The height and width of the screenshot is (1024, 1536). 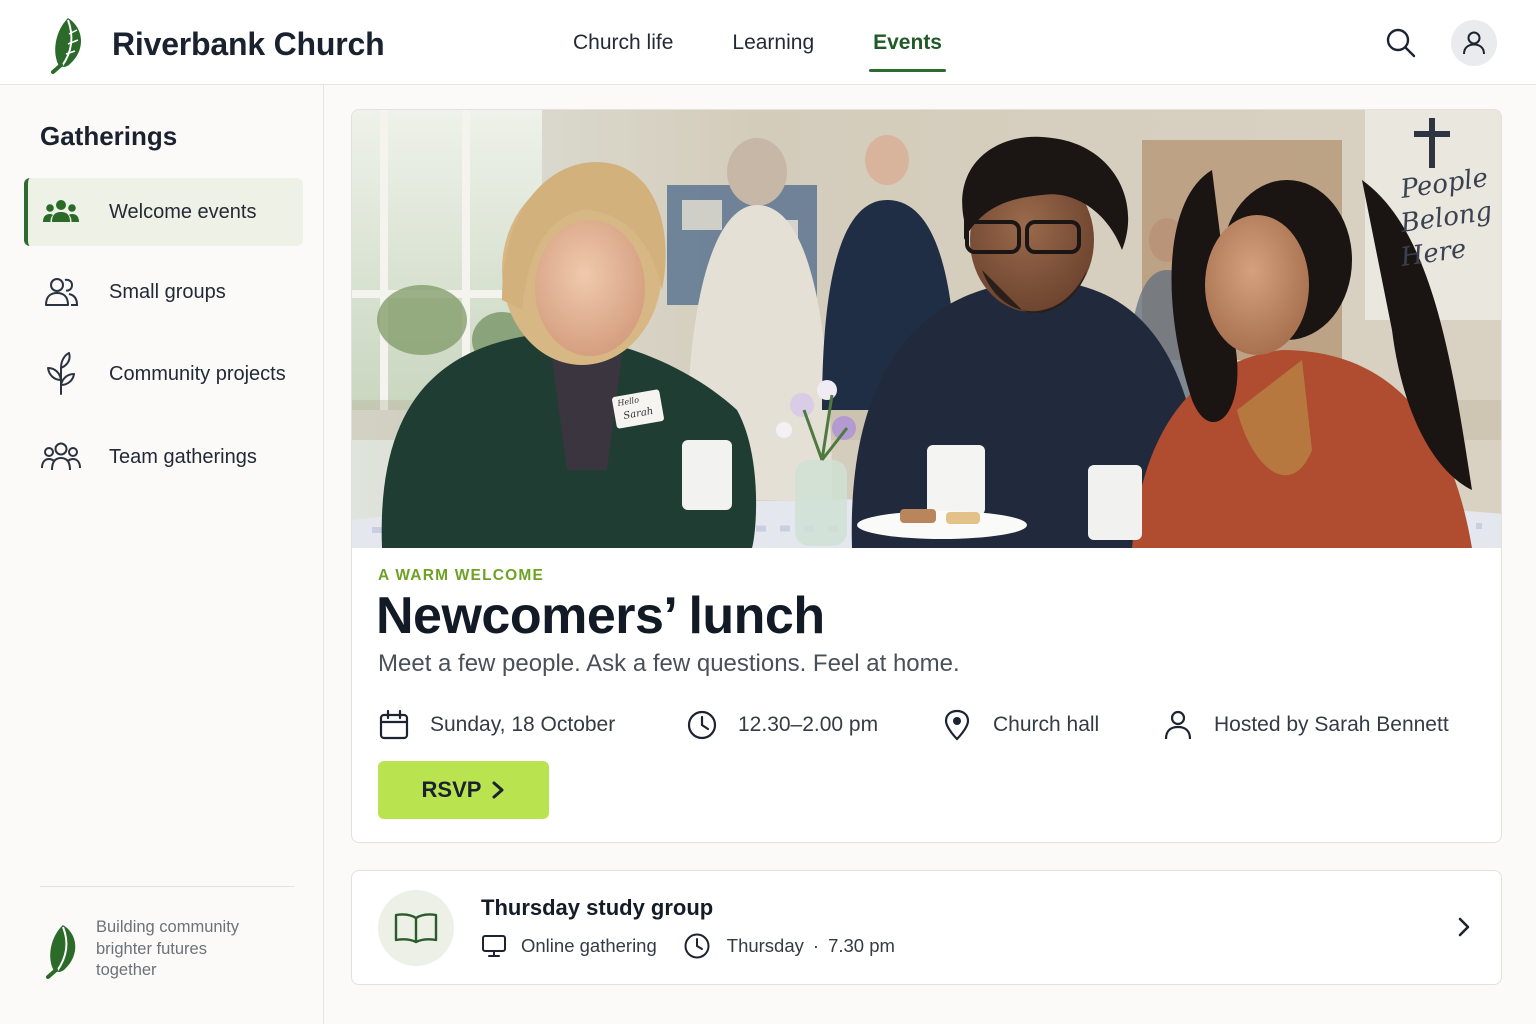 I want to click on user-icon, so click(x=1474, y=43).